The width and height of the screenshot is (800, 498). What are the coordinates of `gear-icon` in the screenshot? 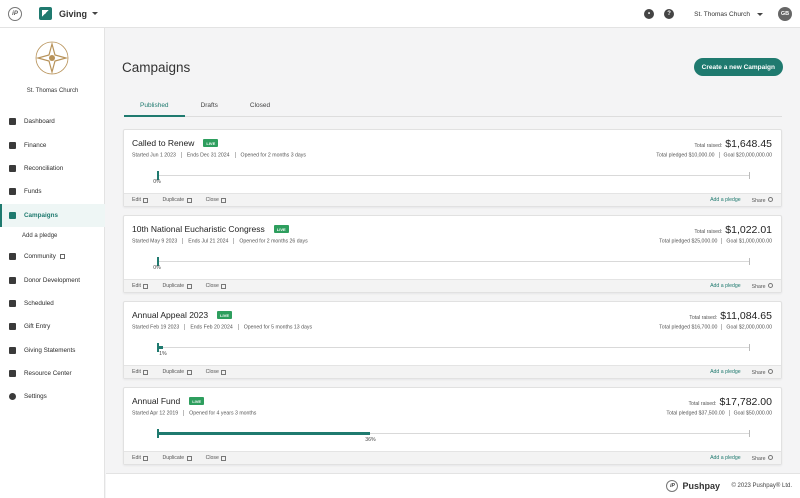 It's located at (12, 397).